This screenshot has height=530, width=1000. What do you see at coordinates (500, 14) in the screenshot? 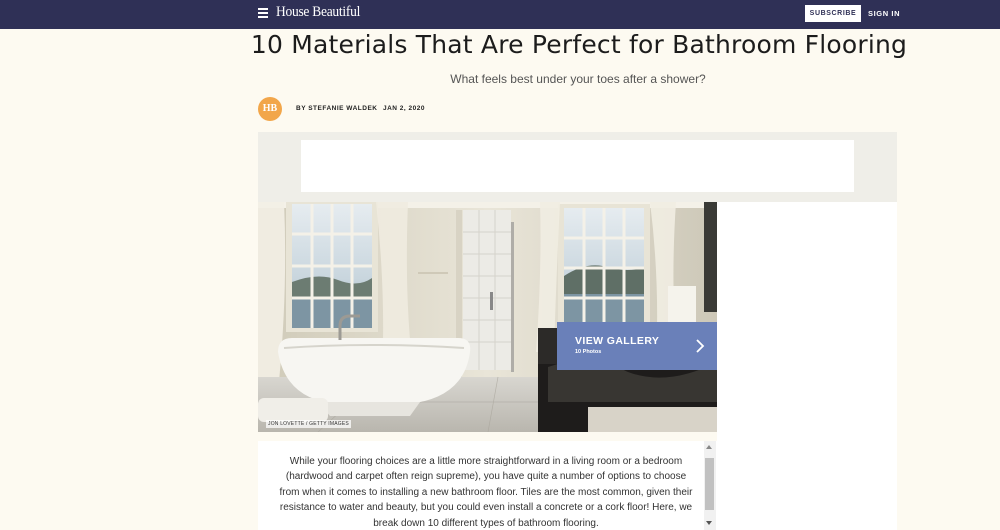
I see `top-nav-bar: House Beautiful SUBSCRIBE SIGN IN` at bounding box center [500, 14].